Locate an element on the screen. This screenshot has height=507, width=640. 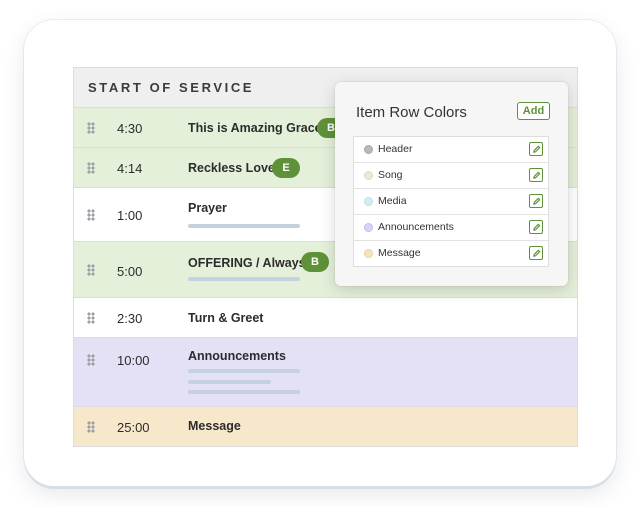
item-length: 4:14 is located at coordinates (130, 168).